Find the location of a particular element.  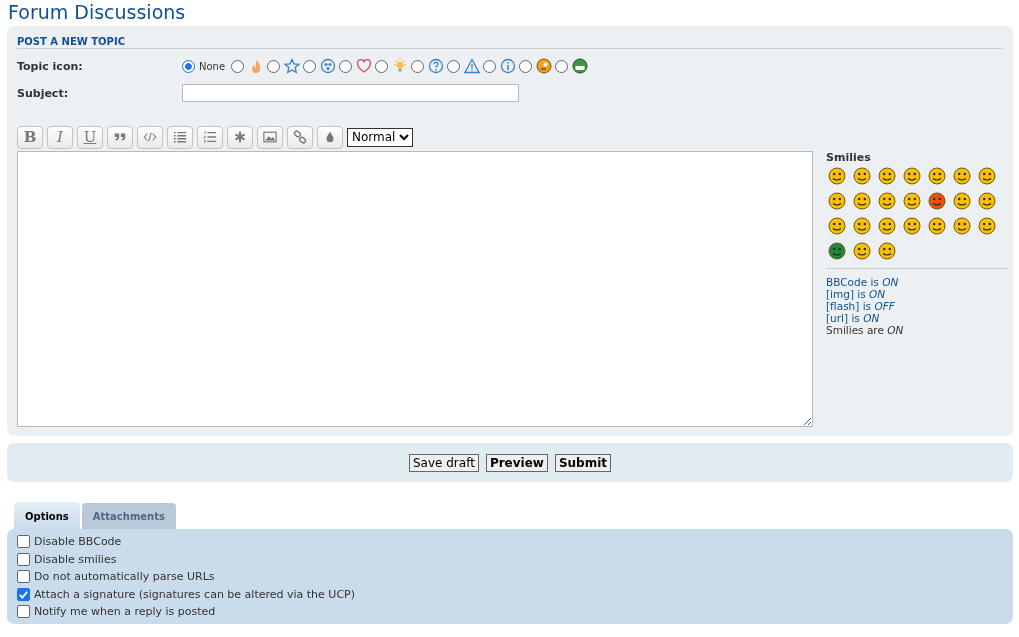

tab: Options is located at coordinates (47, 515).